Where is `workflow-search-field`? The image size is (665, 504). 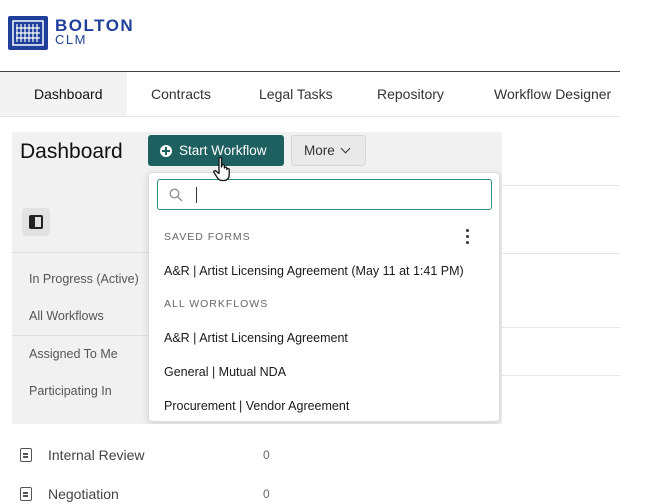
workflow-search-field is located at coordinates (324, 194).